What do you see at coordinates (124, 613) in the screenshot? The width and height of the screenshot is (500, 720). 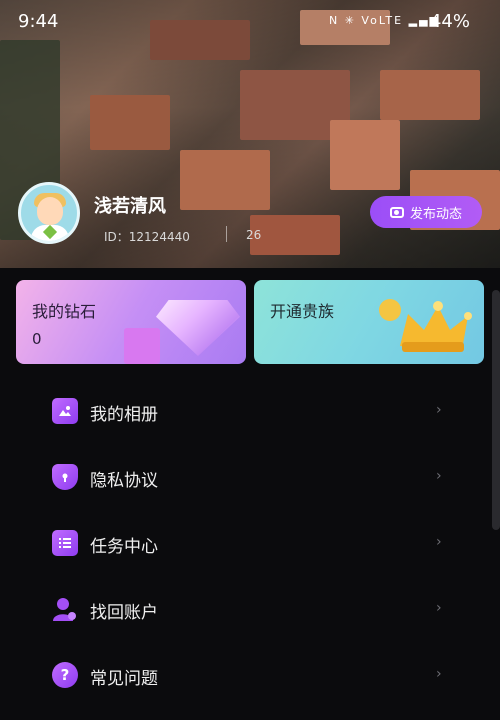 I see `menu-item-label: 找回账户` at bounding box center [124, 613].